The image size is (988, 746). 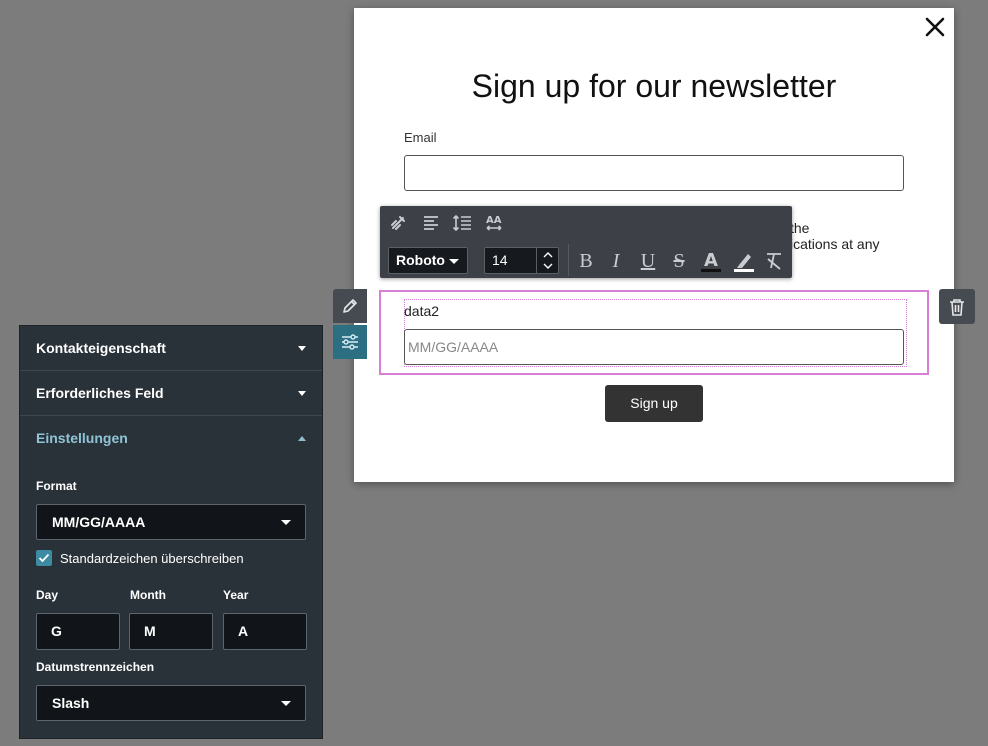 What do you see at coordinates (654, 173) in the screenshot?
I see `email-field` at bounding box center [654, 173].